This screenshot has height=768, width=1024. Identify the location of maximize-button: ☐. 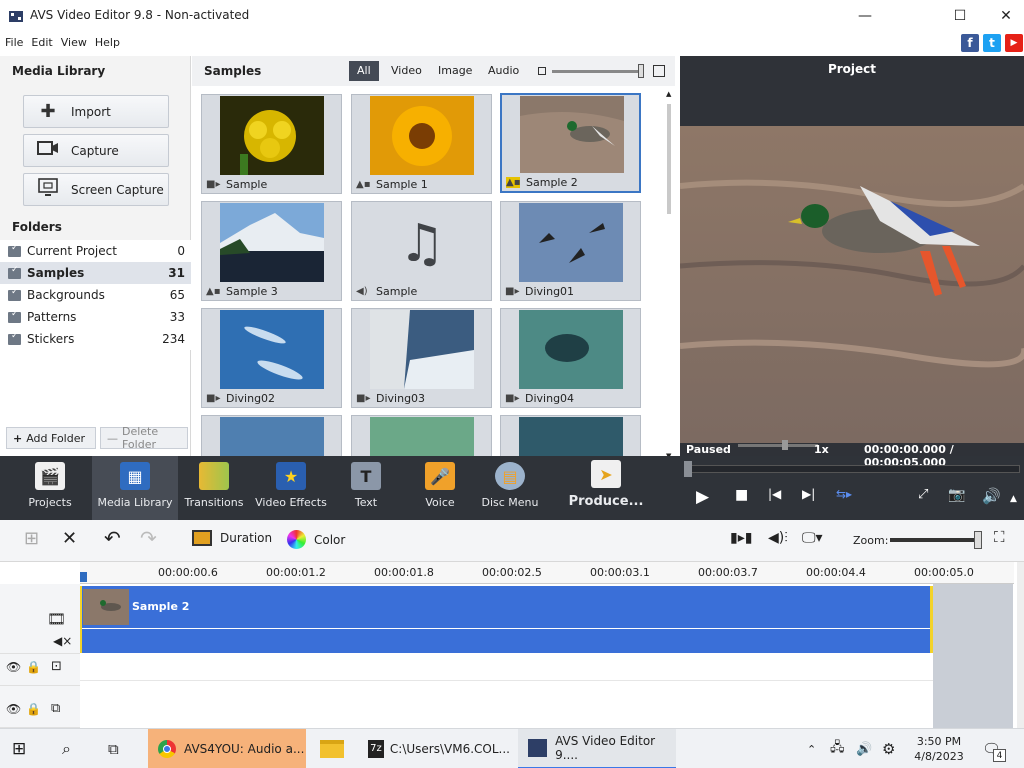
(960, 16).